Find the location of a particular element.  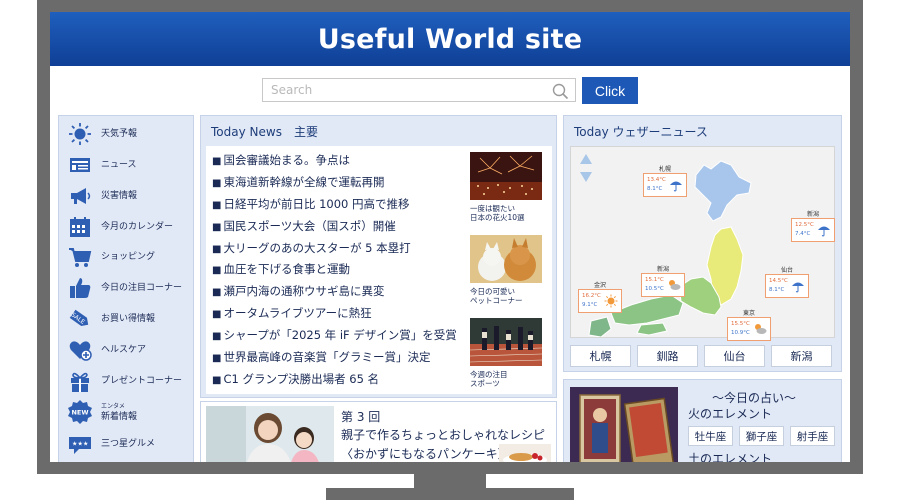

sidebar-item-gourmet: ★ ★ ★ 三つ星グルメ is located at coordinates (111, 444).